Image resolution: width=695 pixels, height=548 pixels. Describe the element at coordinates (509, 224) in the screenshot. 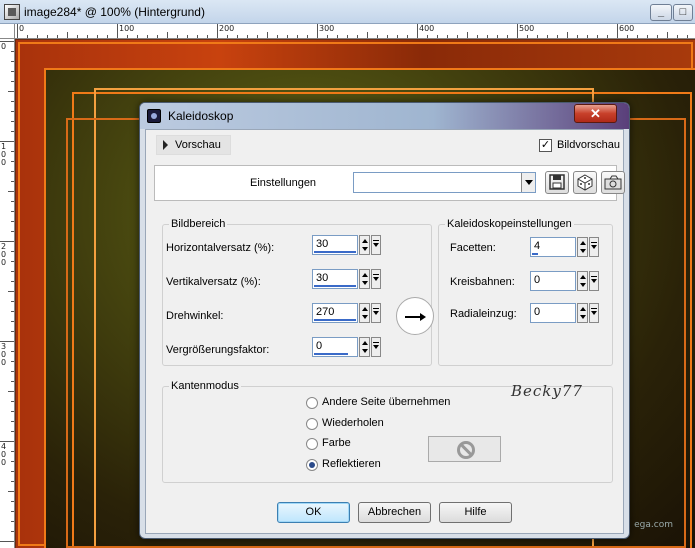

I see `kaleido-settings-title: Kaleidoskopeinstellungen` at that location.